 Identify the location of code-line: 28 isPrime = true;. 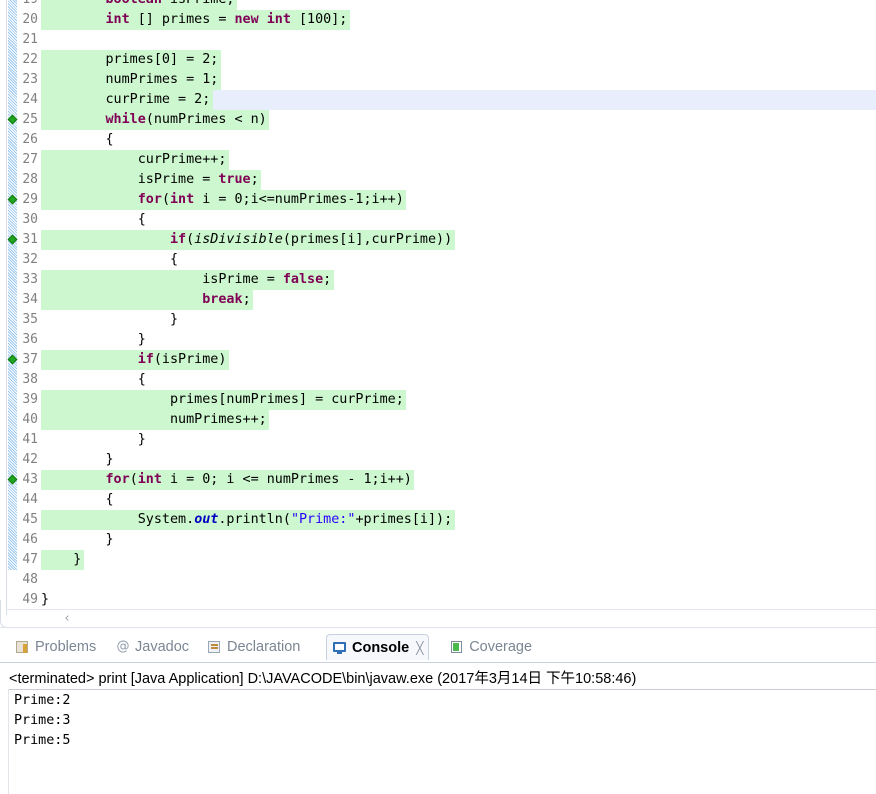
(438, 180).